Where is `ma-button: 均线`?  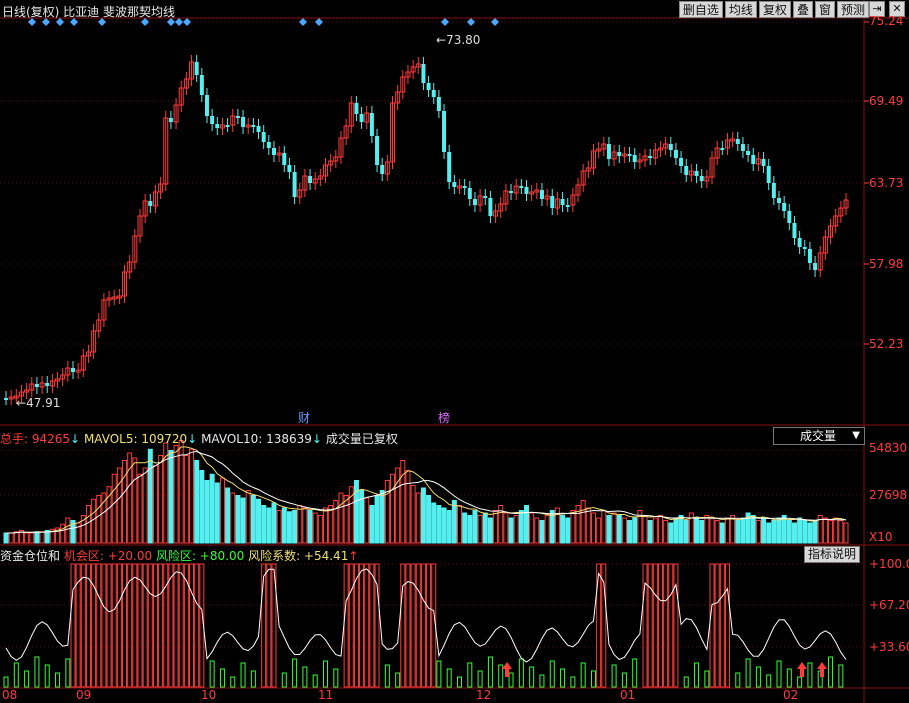 ma-button: 均线 is located at coordinates (740, 9).